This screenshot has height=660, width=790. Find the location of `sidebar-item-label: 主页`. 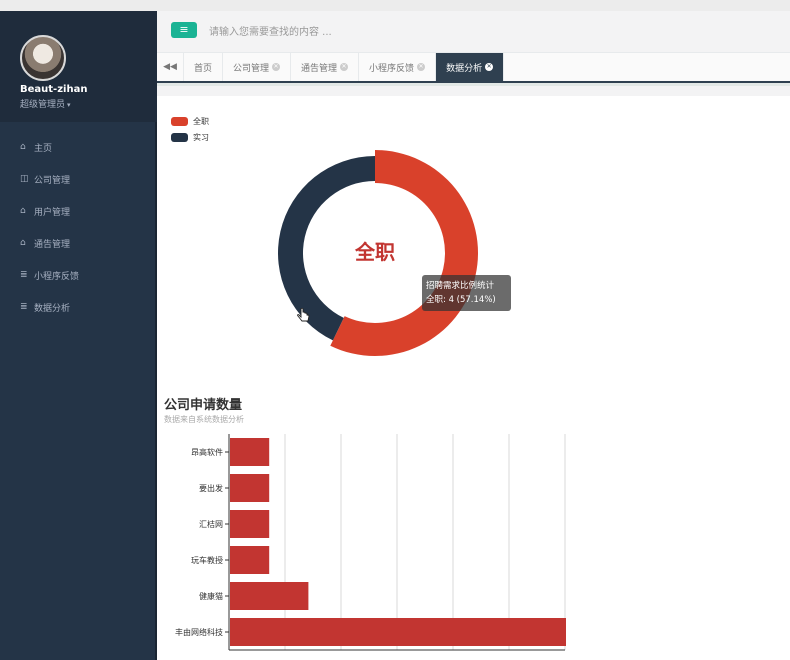

sidebar-item-label: 主页 is located at coordinates (43, 148).